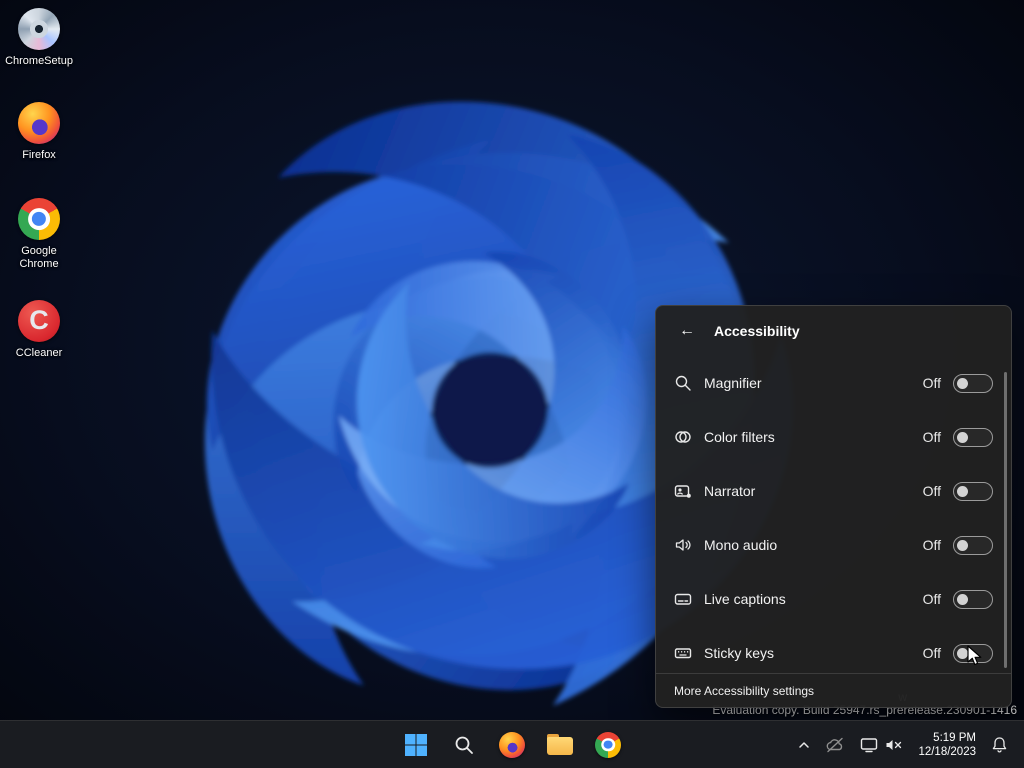 The image size is (1024, 768). I want to click on sticky-keys-toggle, so click(973, 653).